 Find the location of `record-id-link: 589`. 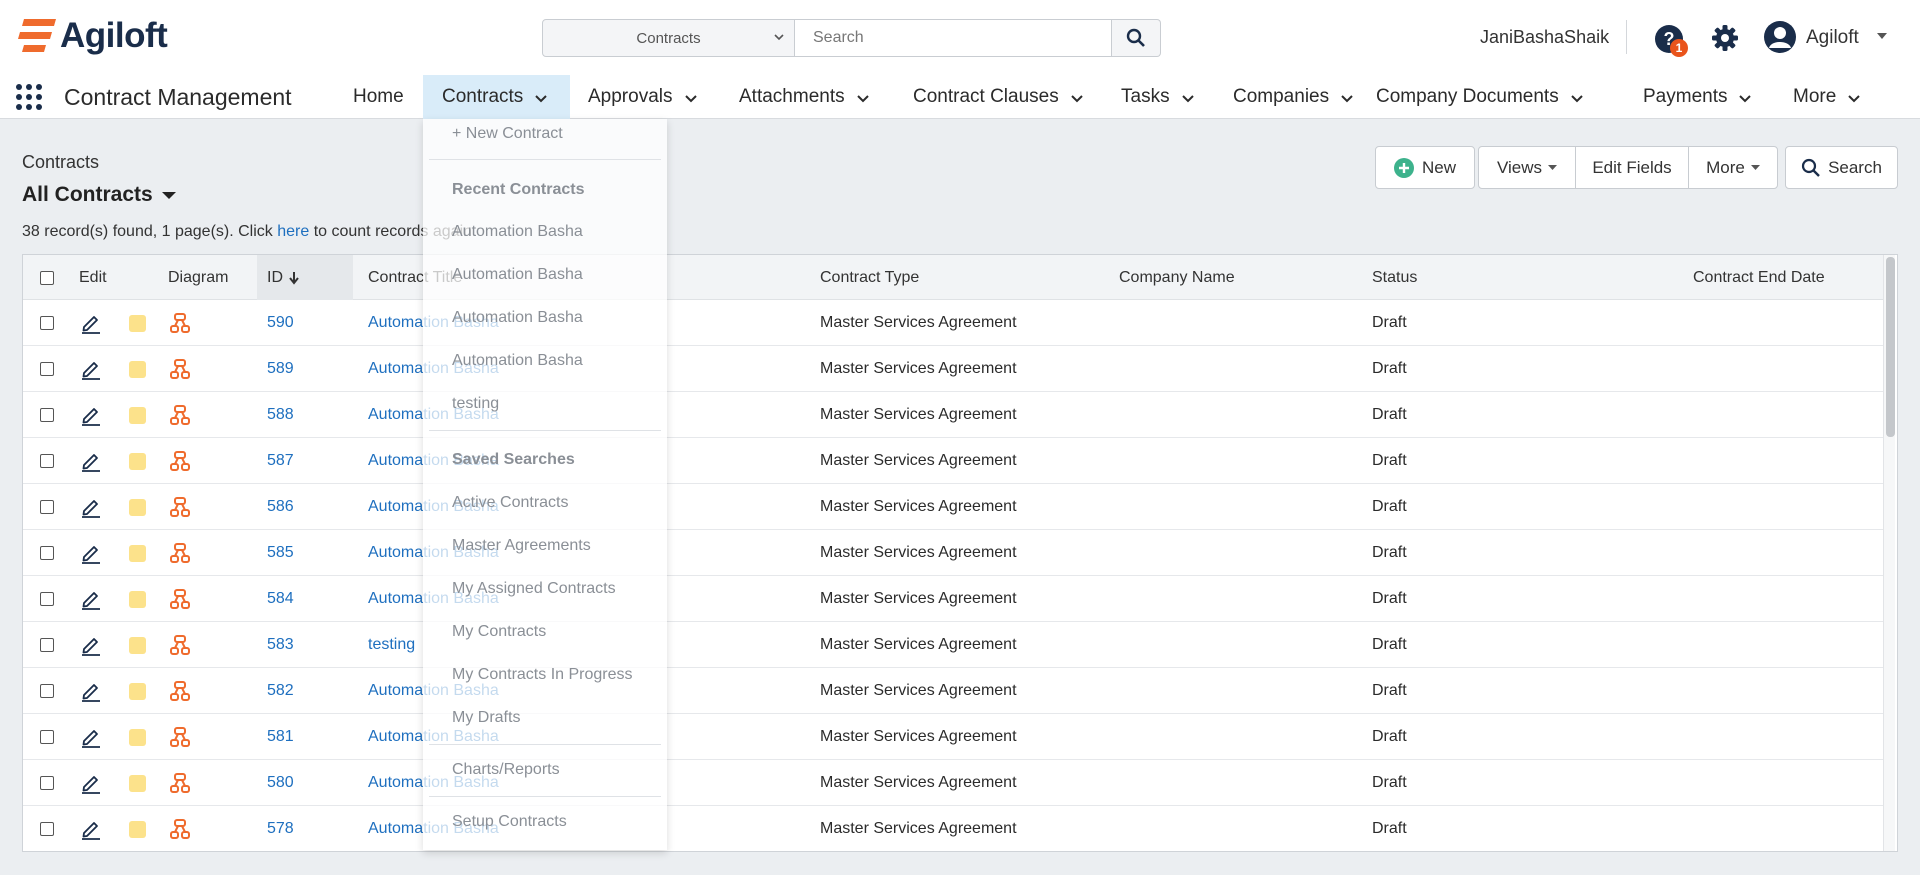

record-id-link: 589 is located at coordinates (280, 369).